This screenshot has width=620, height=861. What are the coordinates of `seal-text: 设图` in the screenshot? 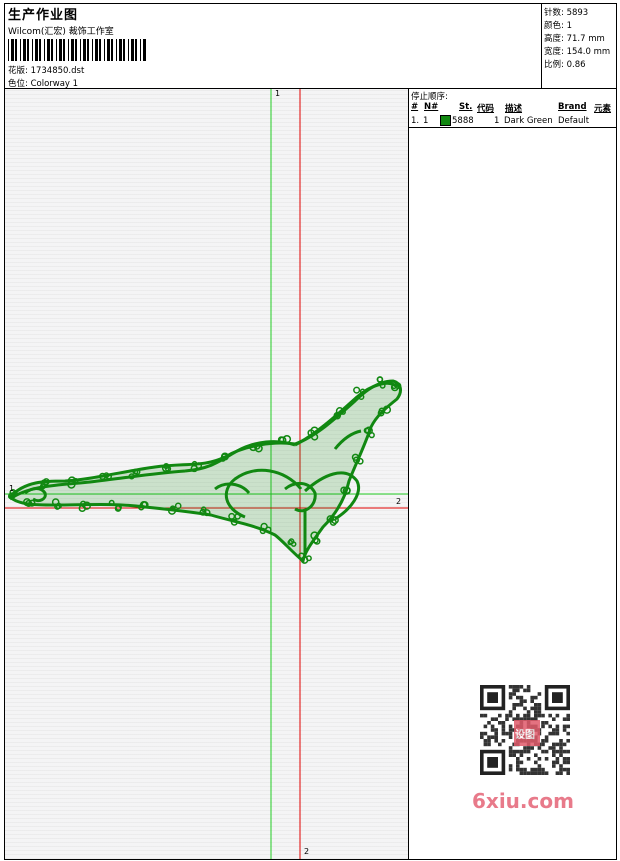 It's located at (525, 735).